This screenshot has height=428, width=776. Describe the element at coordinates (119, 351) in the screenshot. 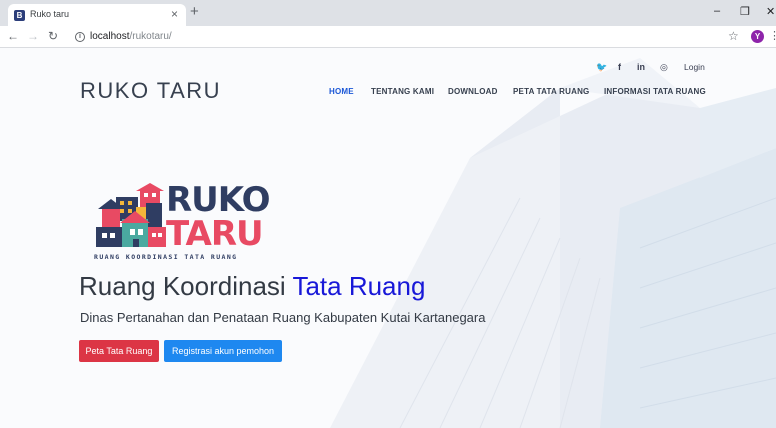

I see `peta-tata-ruang-button: Peta Tata Ruang` at that location.